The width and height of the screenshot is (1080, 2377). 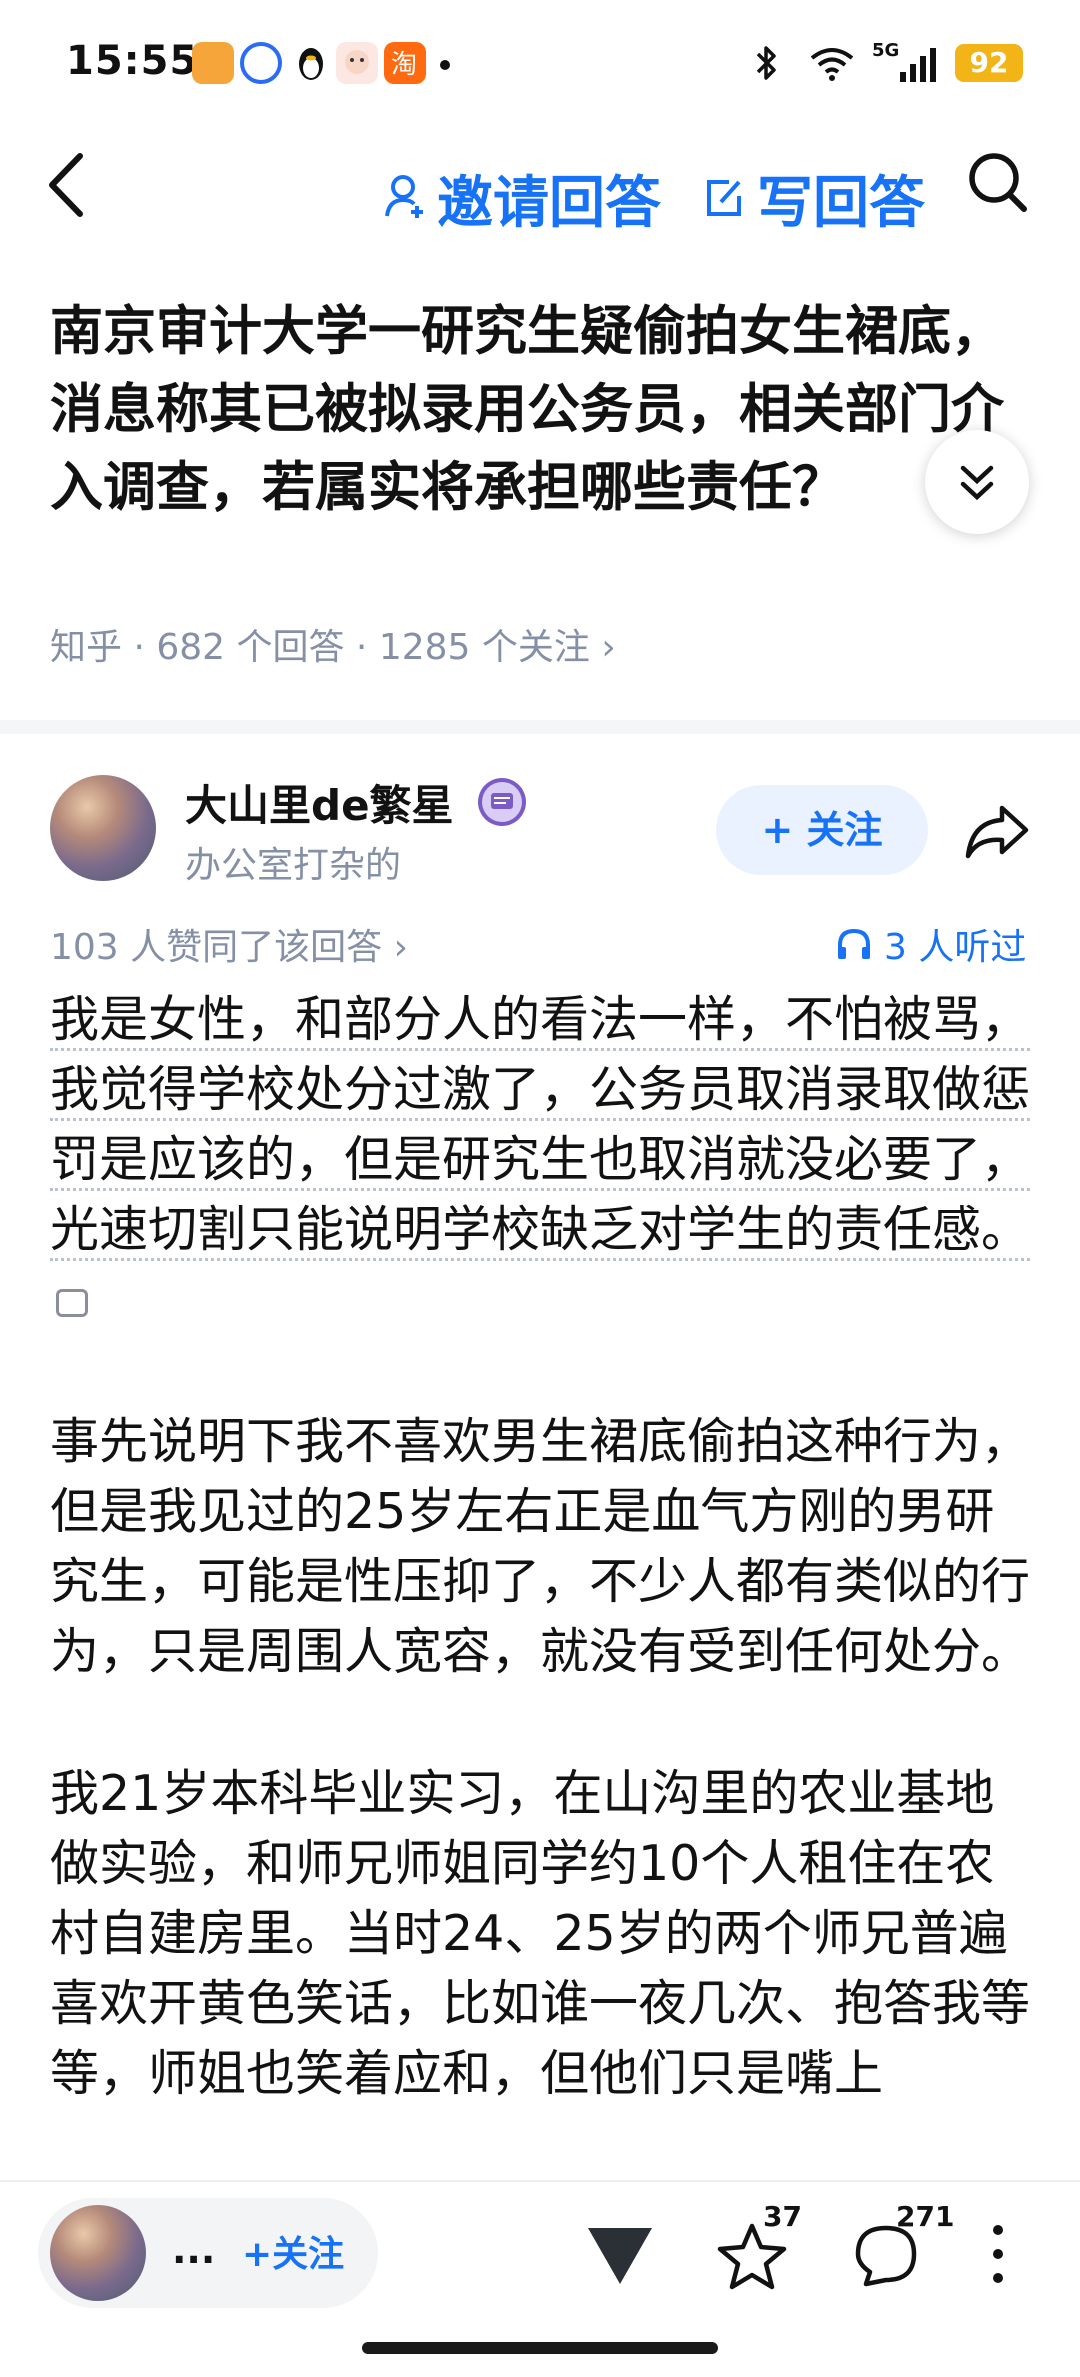 I want to click on app-icon-avatar, so click(x=357, y=63).